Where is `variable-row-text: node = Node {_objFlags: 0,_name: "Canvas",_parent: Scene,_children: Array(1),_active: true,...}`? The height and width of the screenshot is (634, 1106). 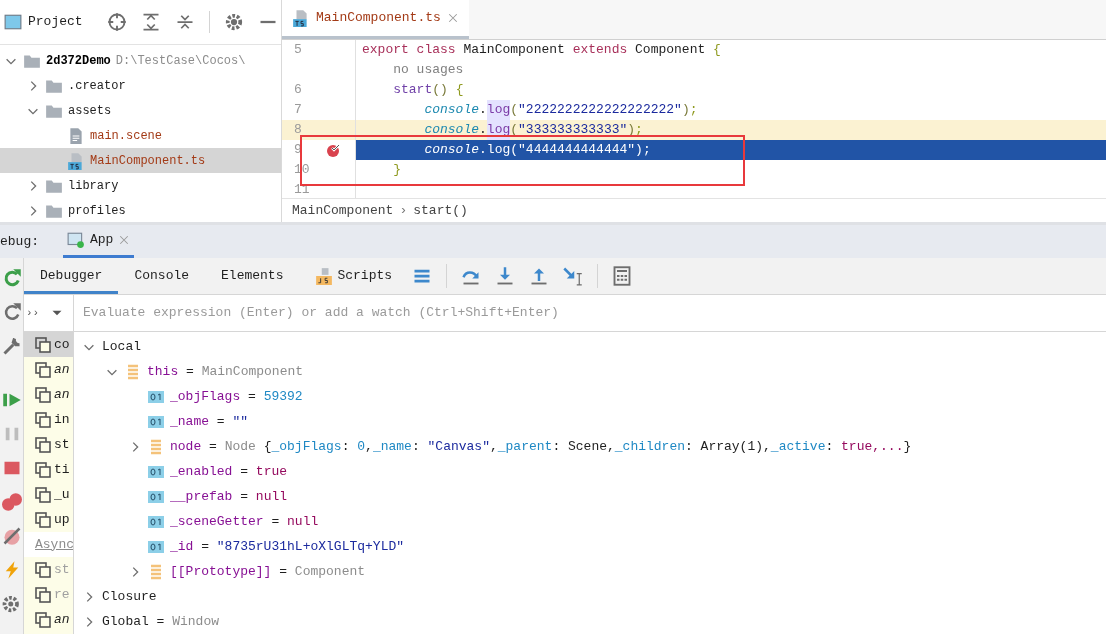
variable-row-text: node = Node {_objFlags: 0,_name: "Canvas",_parent: Scene,_children: Array(1),_active: true,...} is located at coordinates (541, 446).